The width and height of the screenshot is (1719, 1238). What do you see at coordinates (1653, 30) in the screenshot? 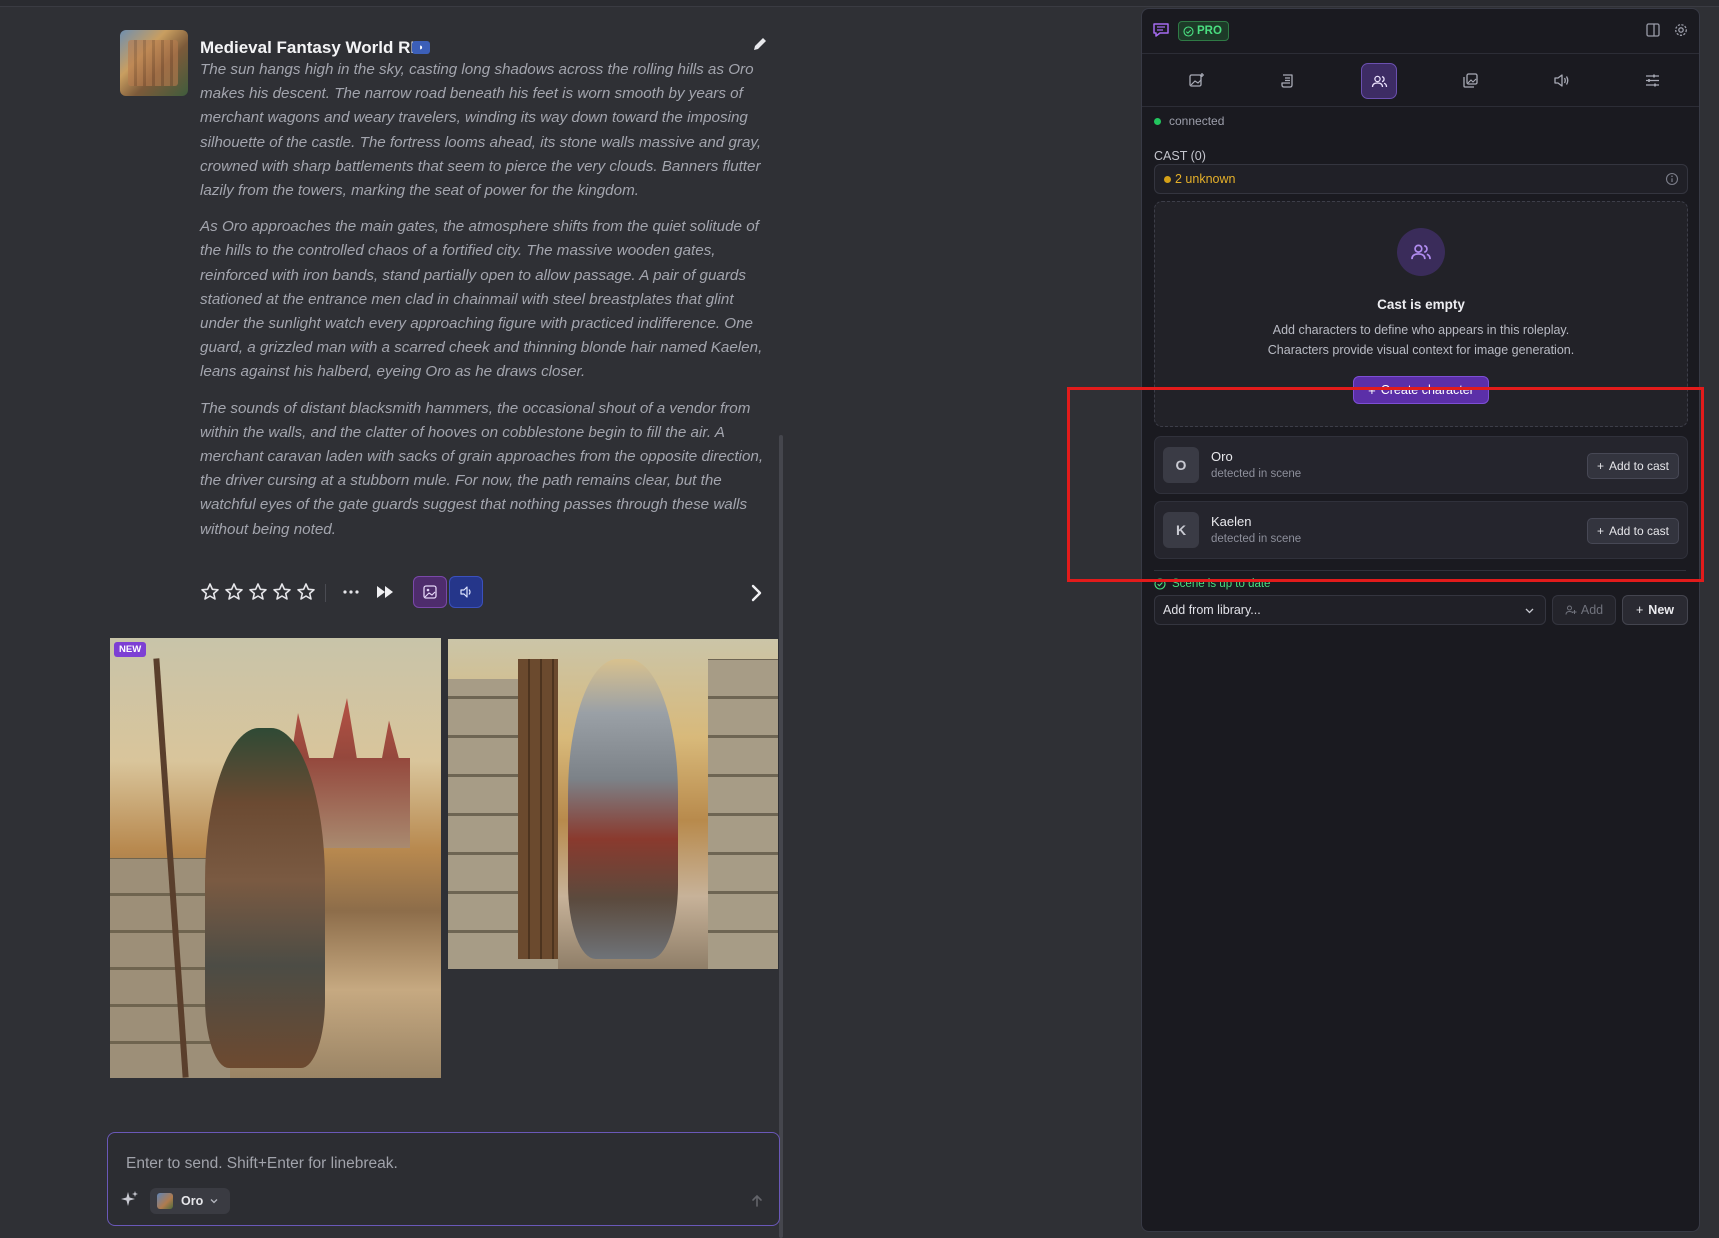
I see `layout-toggle-icon` at bounding box center [1653, 30].